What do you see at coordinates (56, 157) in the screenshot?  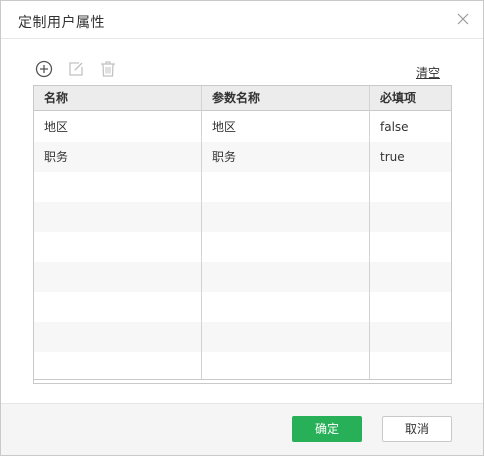 I see `cell-name: 职务` at bounding box center [56, 157].